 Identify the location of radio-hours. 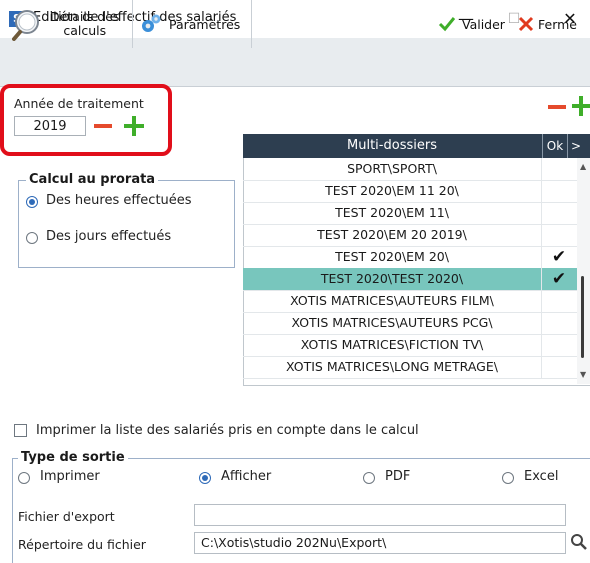
(32, 202).